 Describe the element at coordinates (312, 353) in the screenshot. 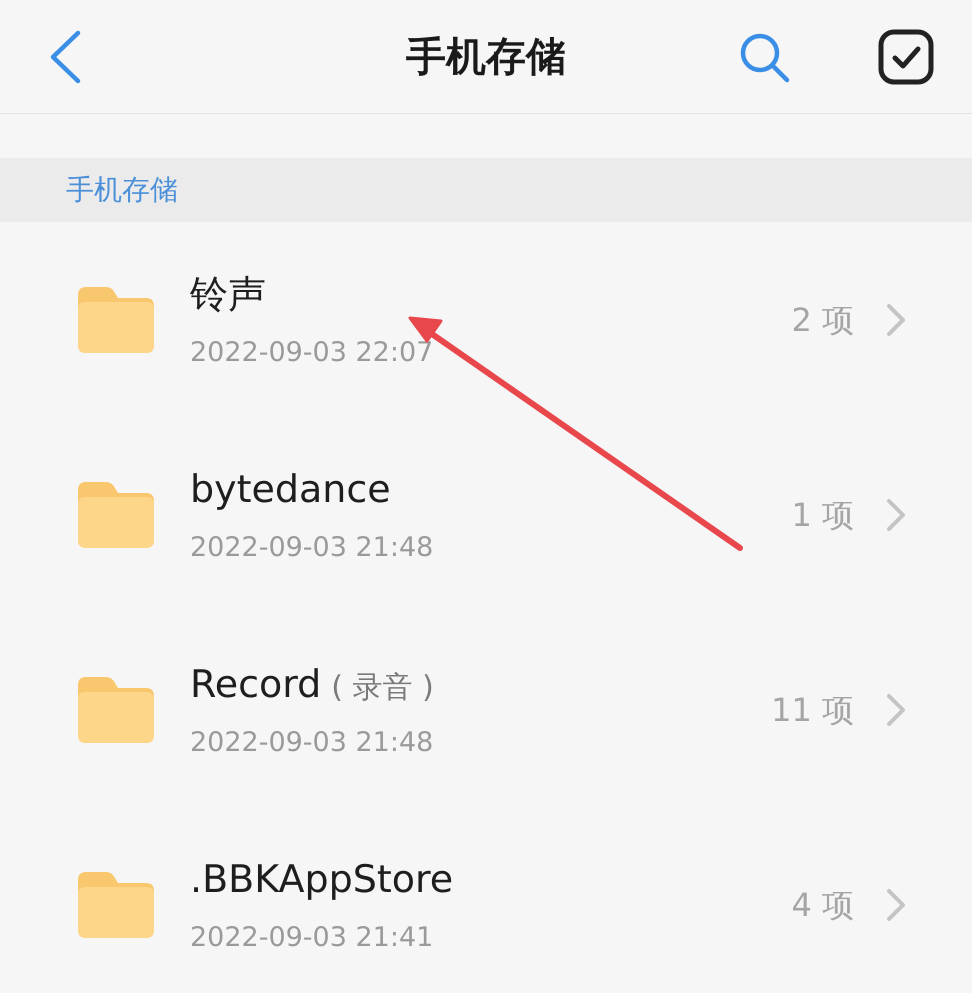

I see `folder-date: 2022-09-03 22:07` at that location.